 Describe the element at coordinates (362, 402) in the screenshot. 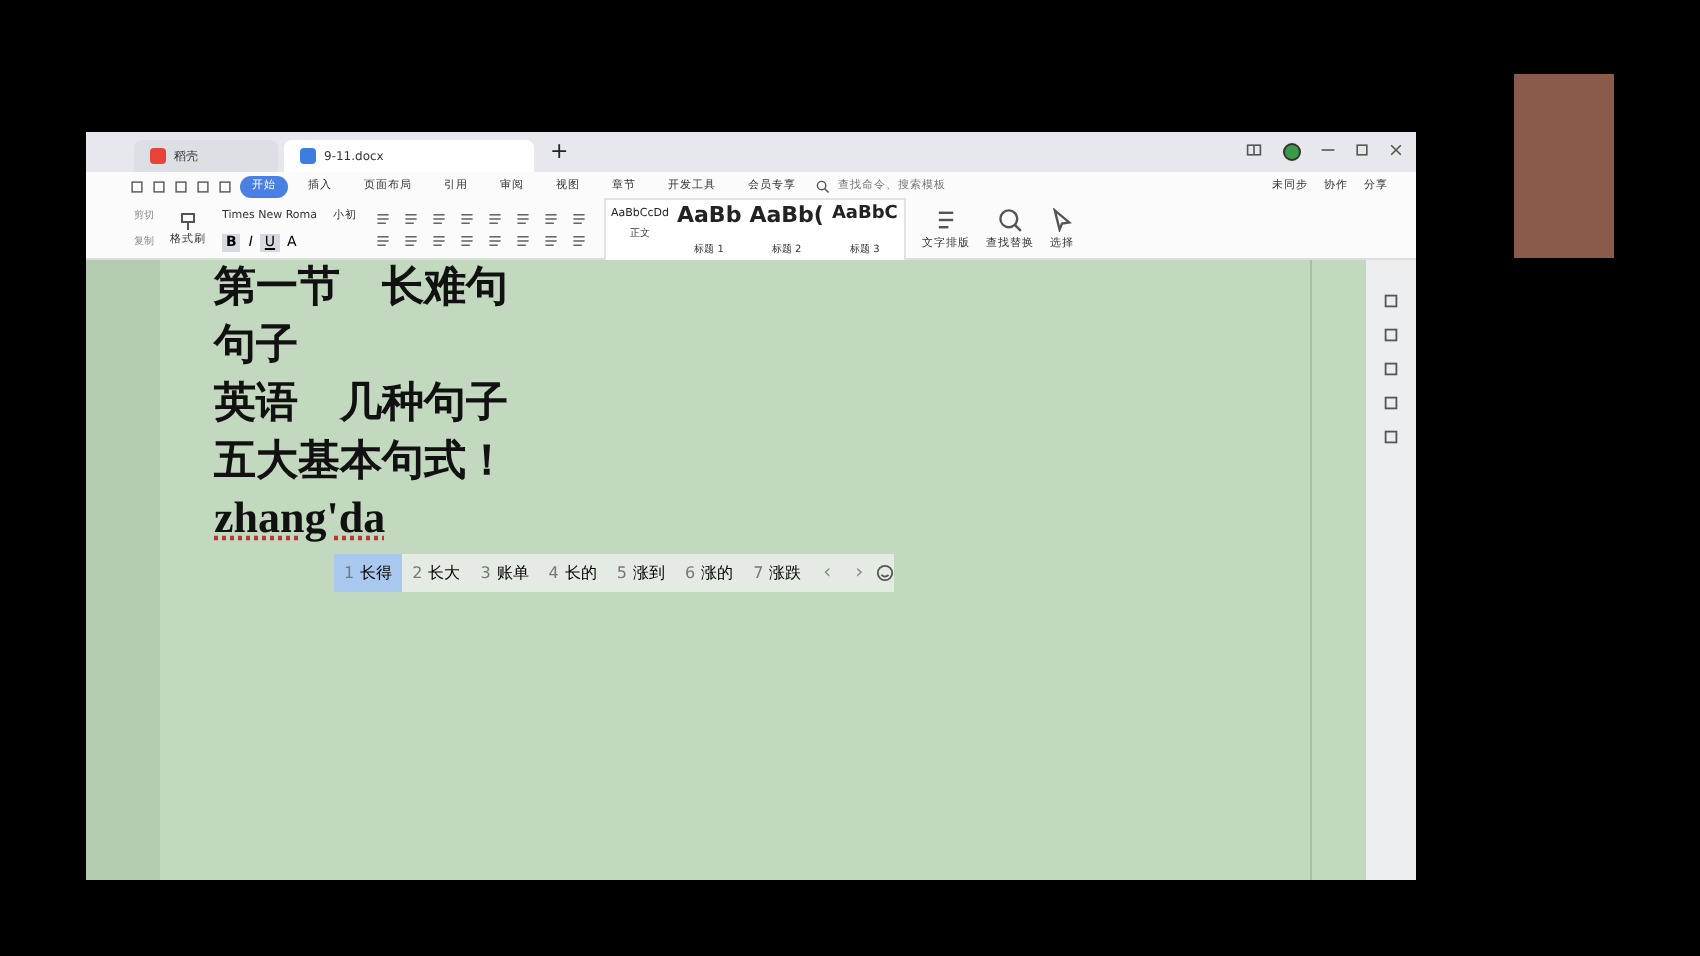

I see `document-line: 英语 几种句子` at that location.